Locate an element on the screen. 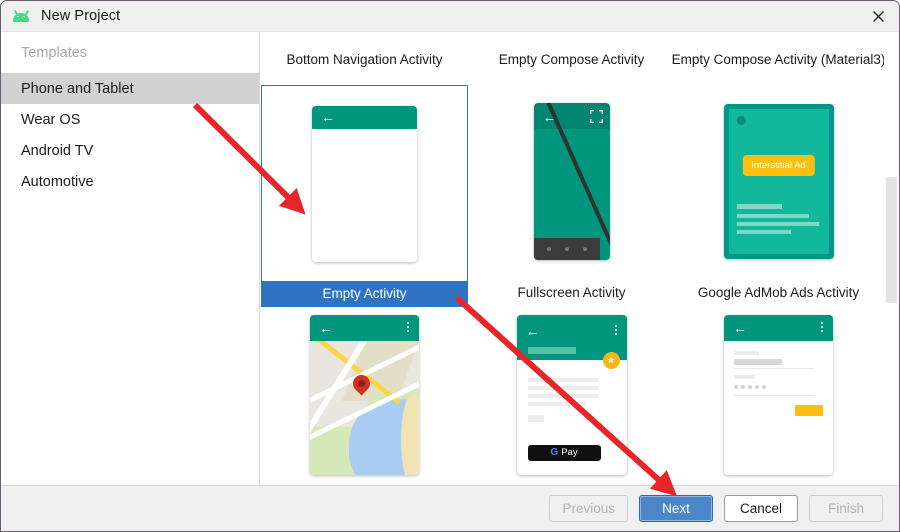 The image size is (900, 532). grid-scrollbar-thumb is located at coordinates (891, 240).